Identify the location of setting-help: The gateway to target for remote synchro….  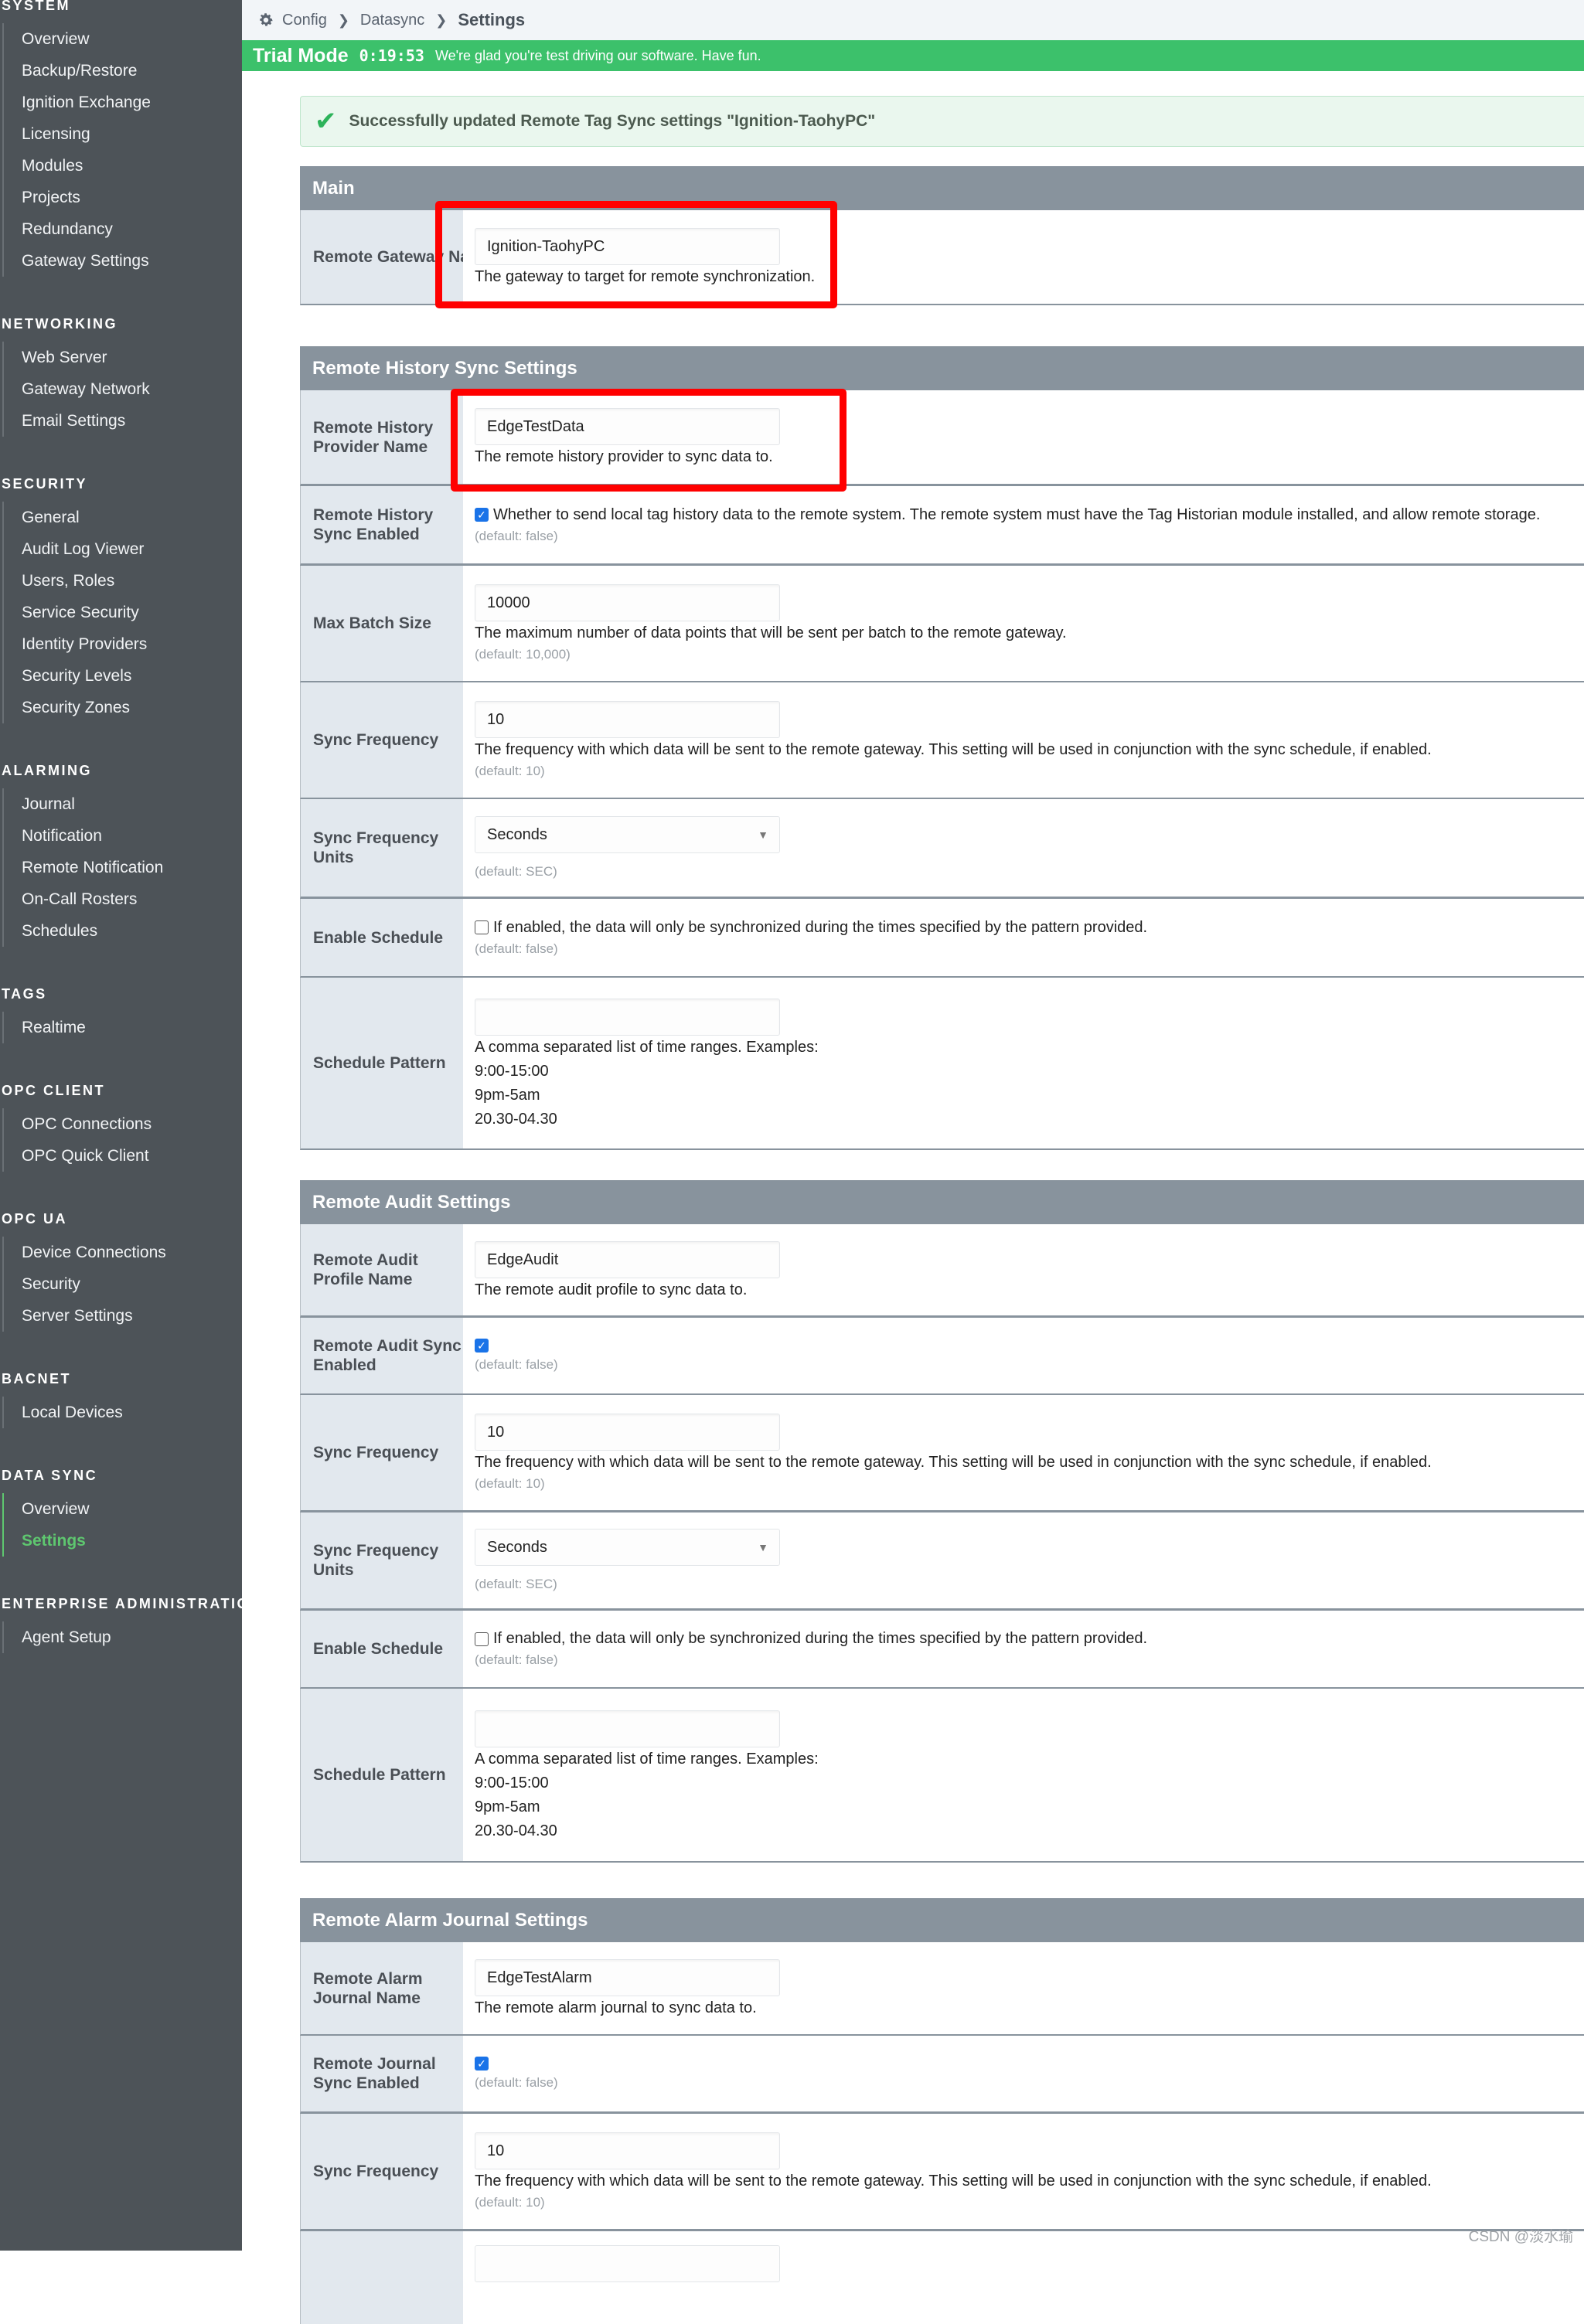
(645, 276).